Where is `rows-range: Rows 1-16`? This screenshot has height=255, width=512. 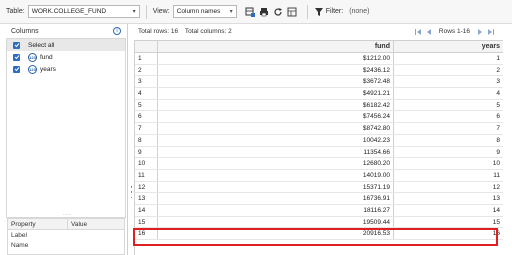
rows-range: Rows 1-16 is located at coordinates (454, 31).